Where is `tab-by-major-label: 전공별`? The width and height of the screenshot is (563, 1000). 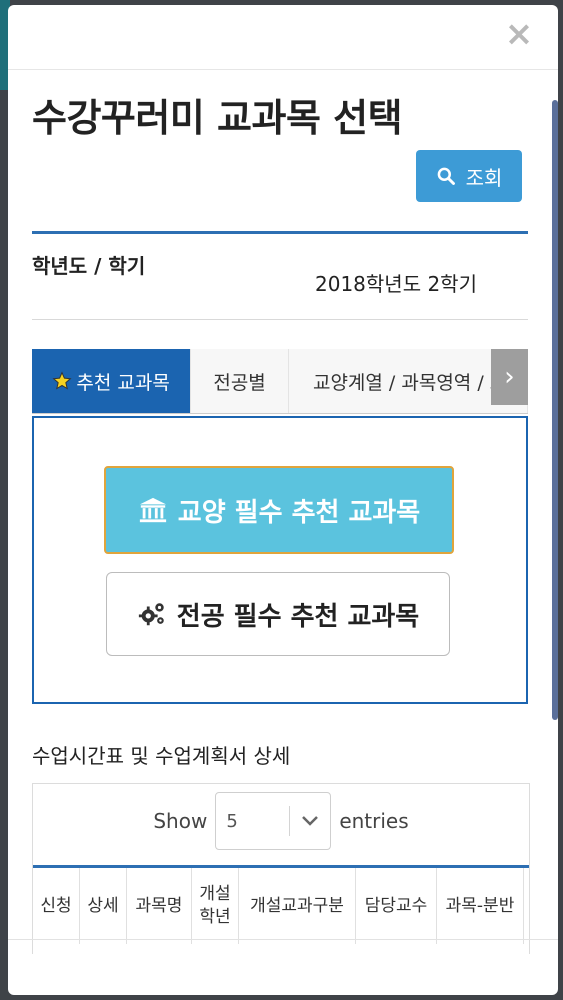
tab-by-major-label: 전공별 is located at coordinates (239, 382).